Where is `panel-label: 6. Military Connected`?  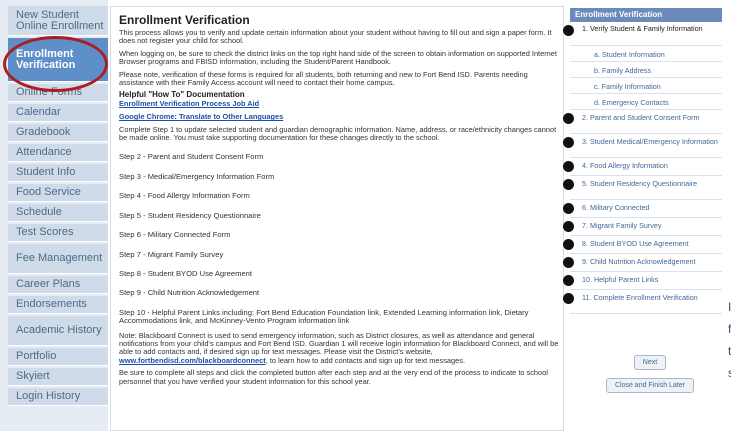
panel-label: 6. Military Connected is located at coordinates (616, 207).